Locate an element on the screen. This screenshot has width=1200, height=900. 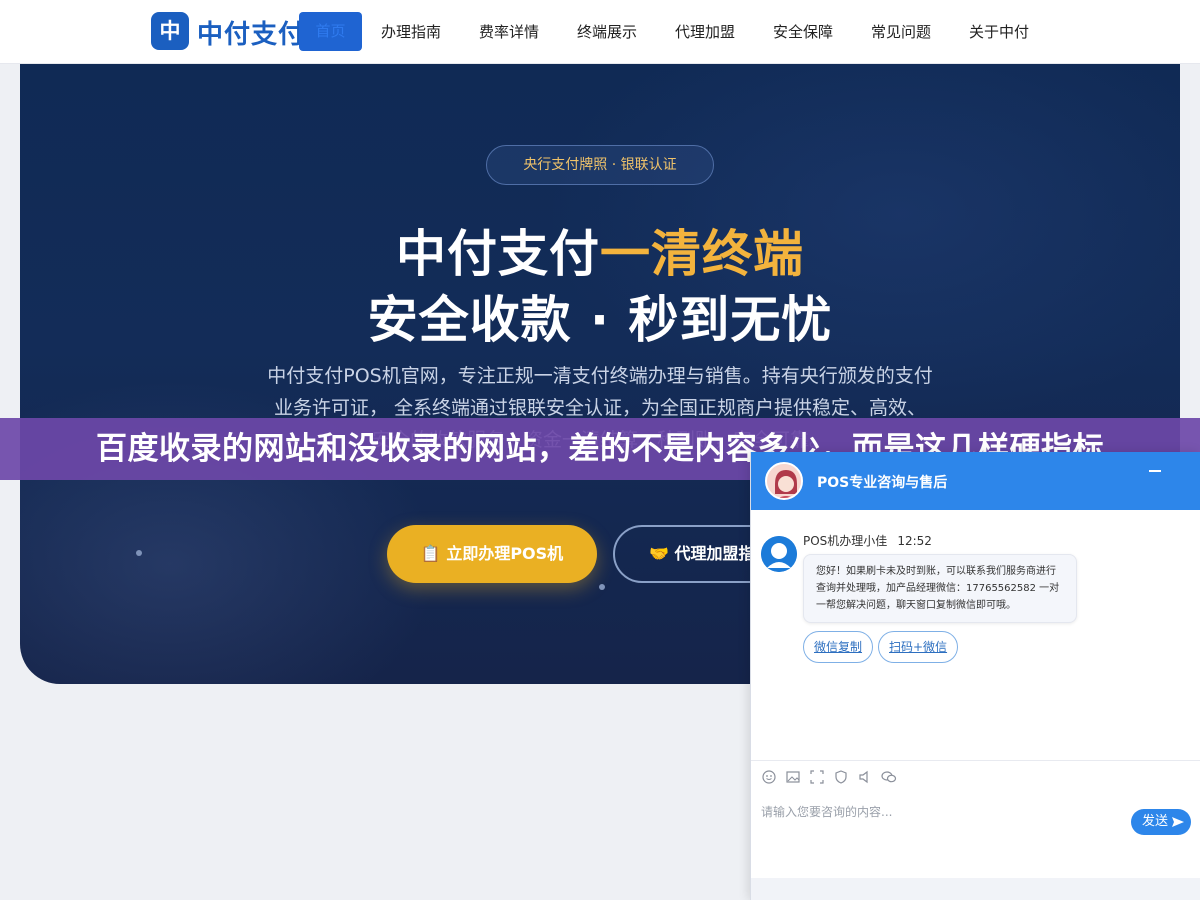
agent-name-line: POS机办理小佳 12:52 is located at coordinates (867, 540).